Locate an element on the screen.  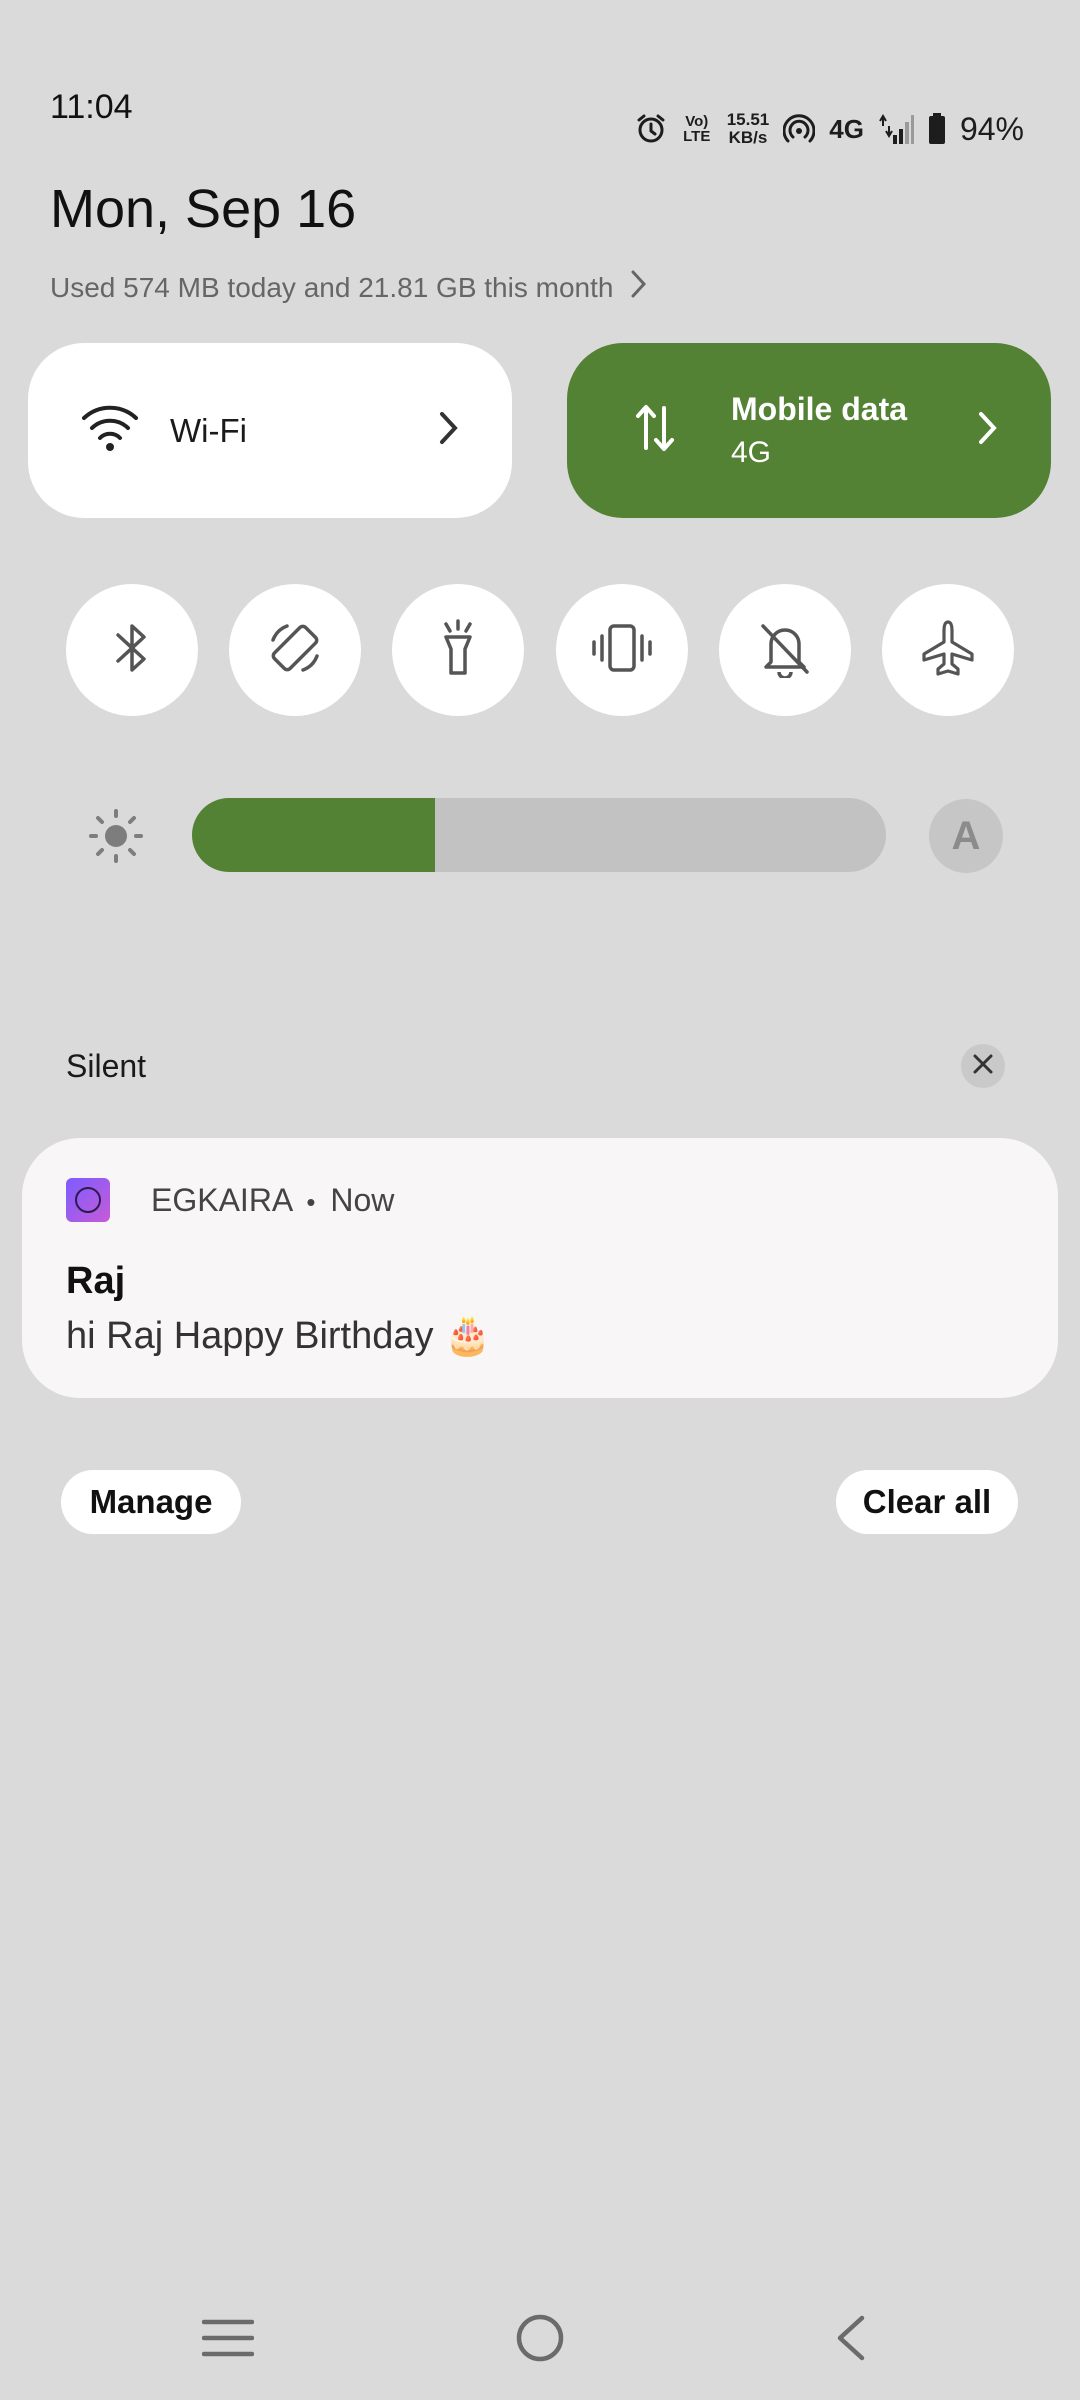
bluetooth-toggle is located at coordinates (132, 650).